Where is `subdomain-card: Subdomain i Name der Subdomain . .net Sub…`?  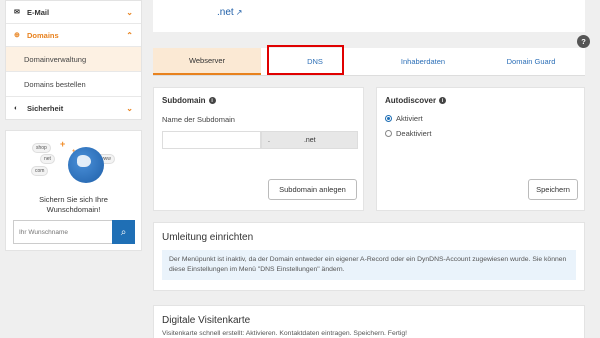 subdomain-card: Subdomain i Name der Subdomain . .net Sub… is located at coordinates (258, 149).